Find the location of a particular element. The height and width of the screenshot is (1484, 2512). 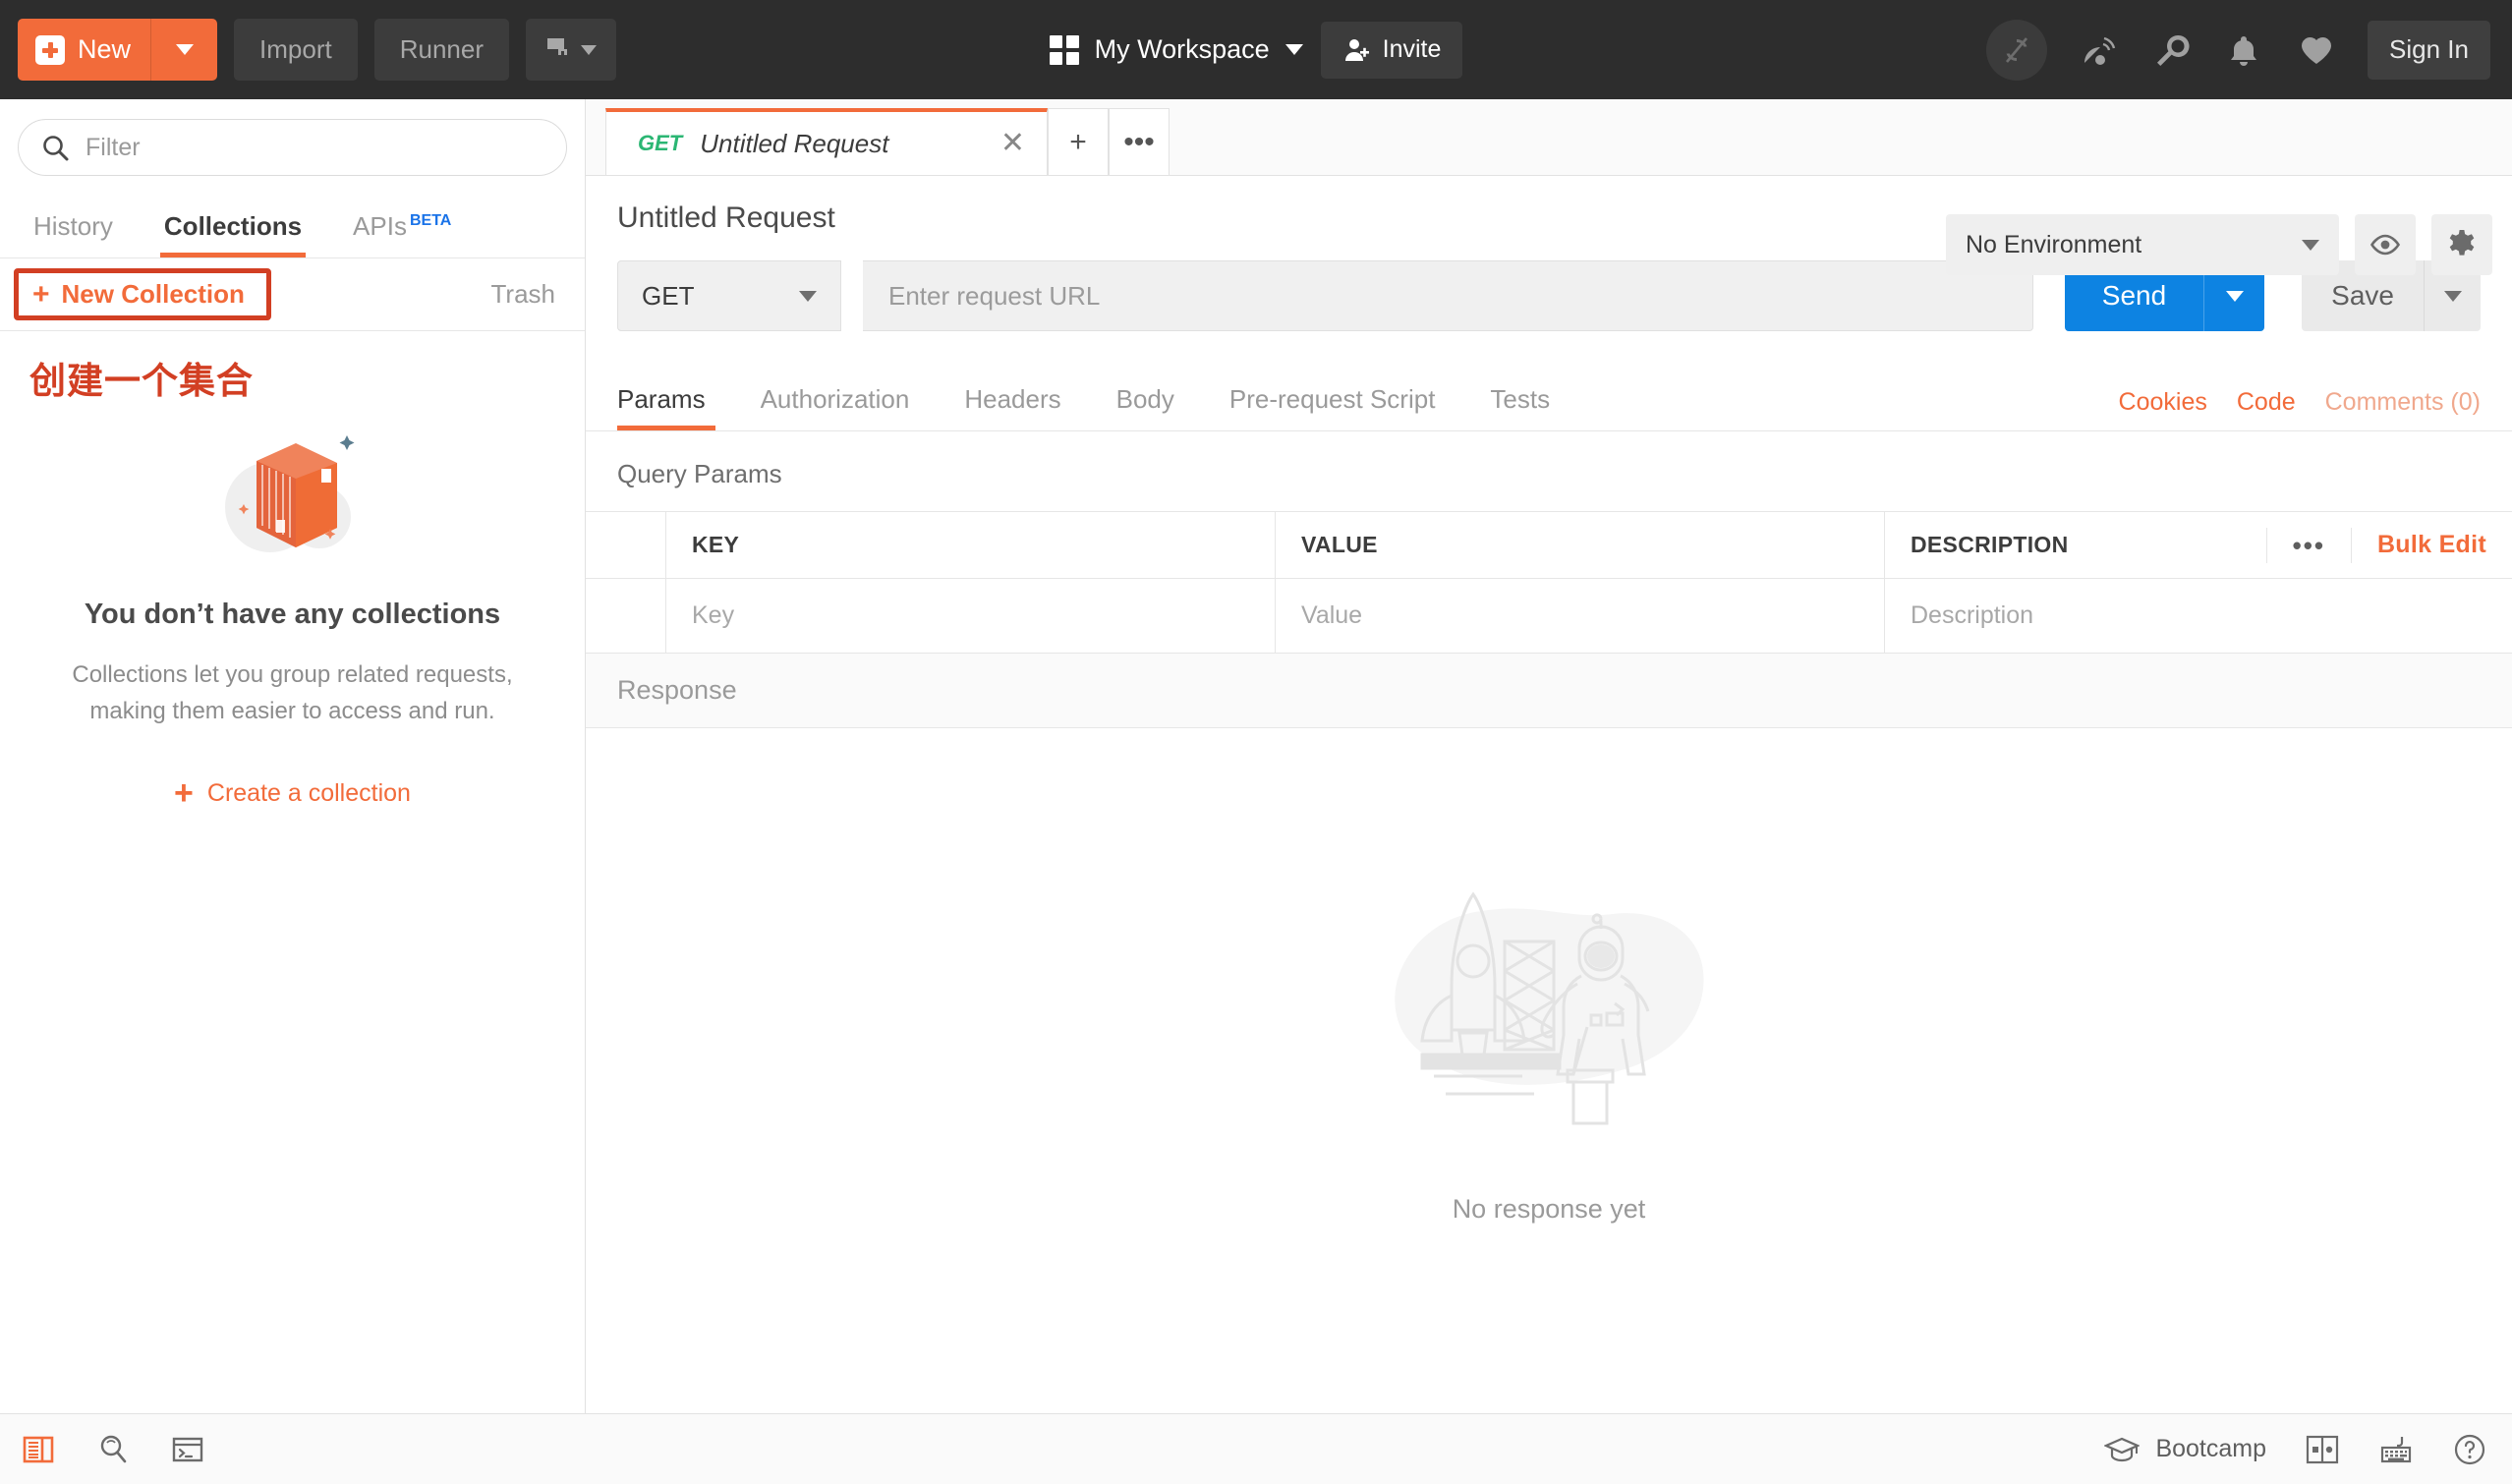

bell-icon is located at coordinates (2244, 50).